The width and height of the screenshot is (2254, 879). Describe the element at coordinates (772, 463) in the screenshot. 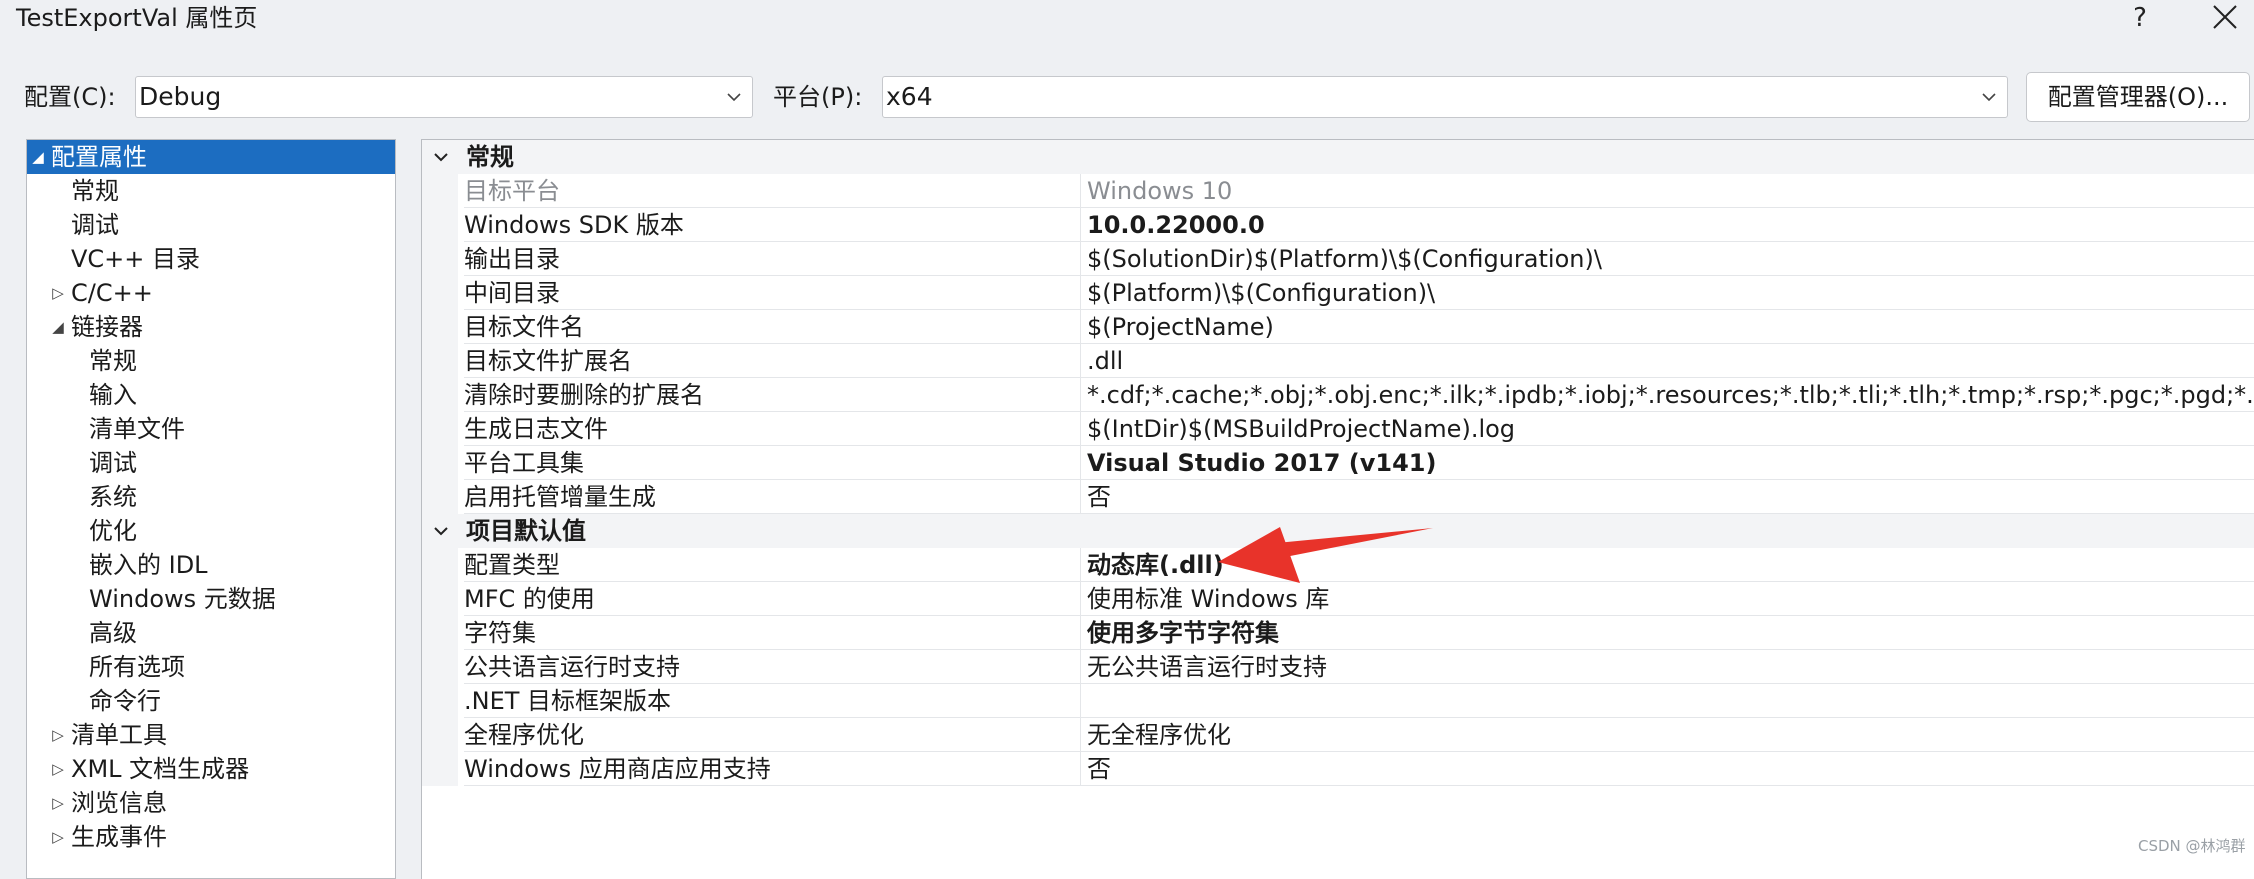

I see `property-name: 平台工具集` at that location.